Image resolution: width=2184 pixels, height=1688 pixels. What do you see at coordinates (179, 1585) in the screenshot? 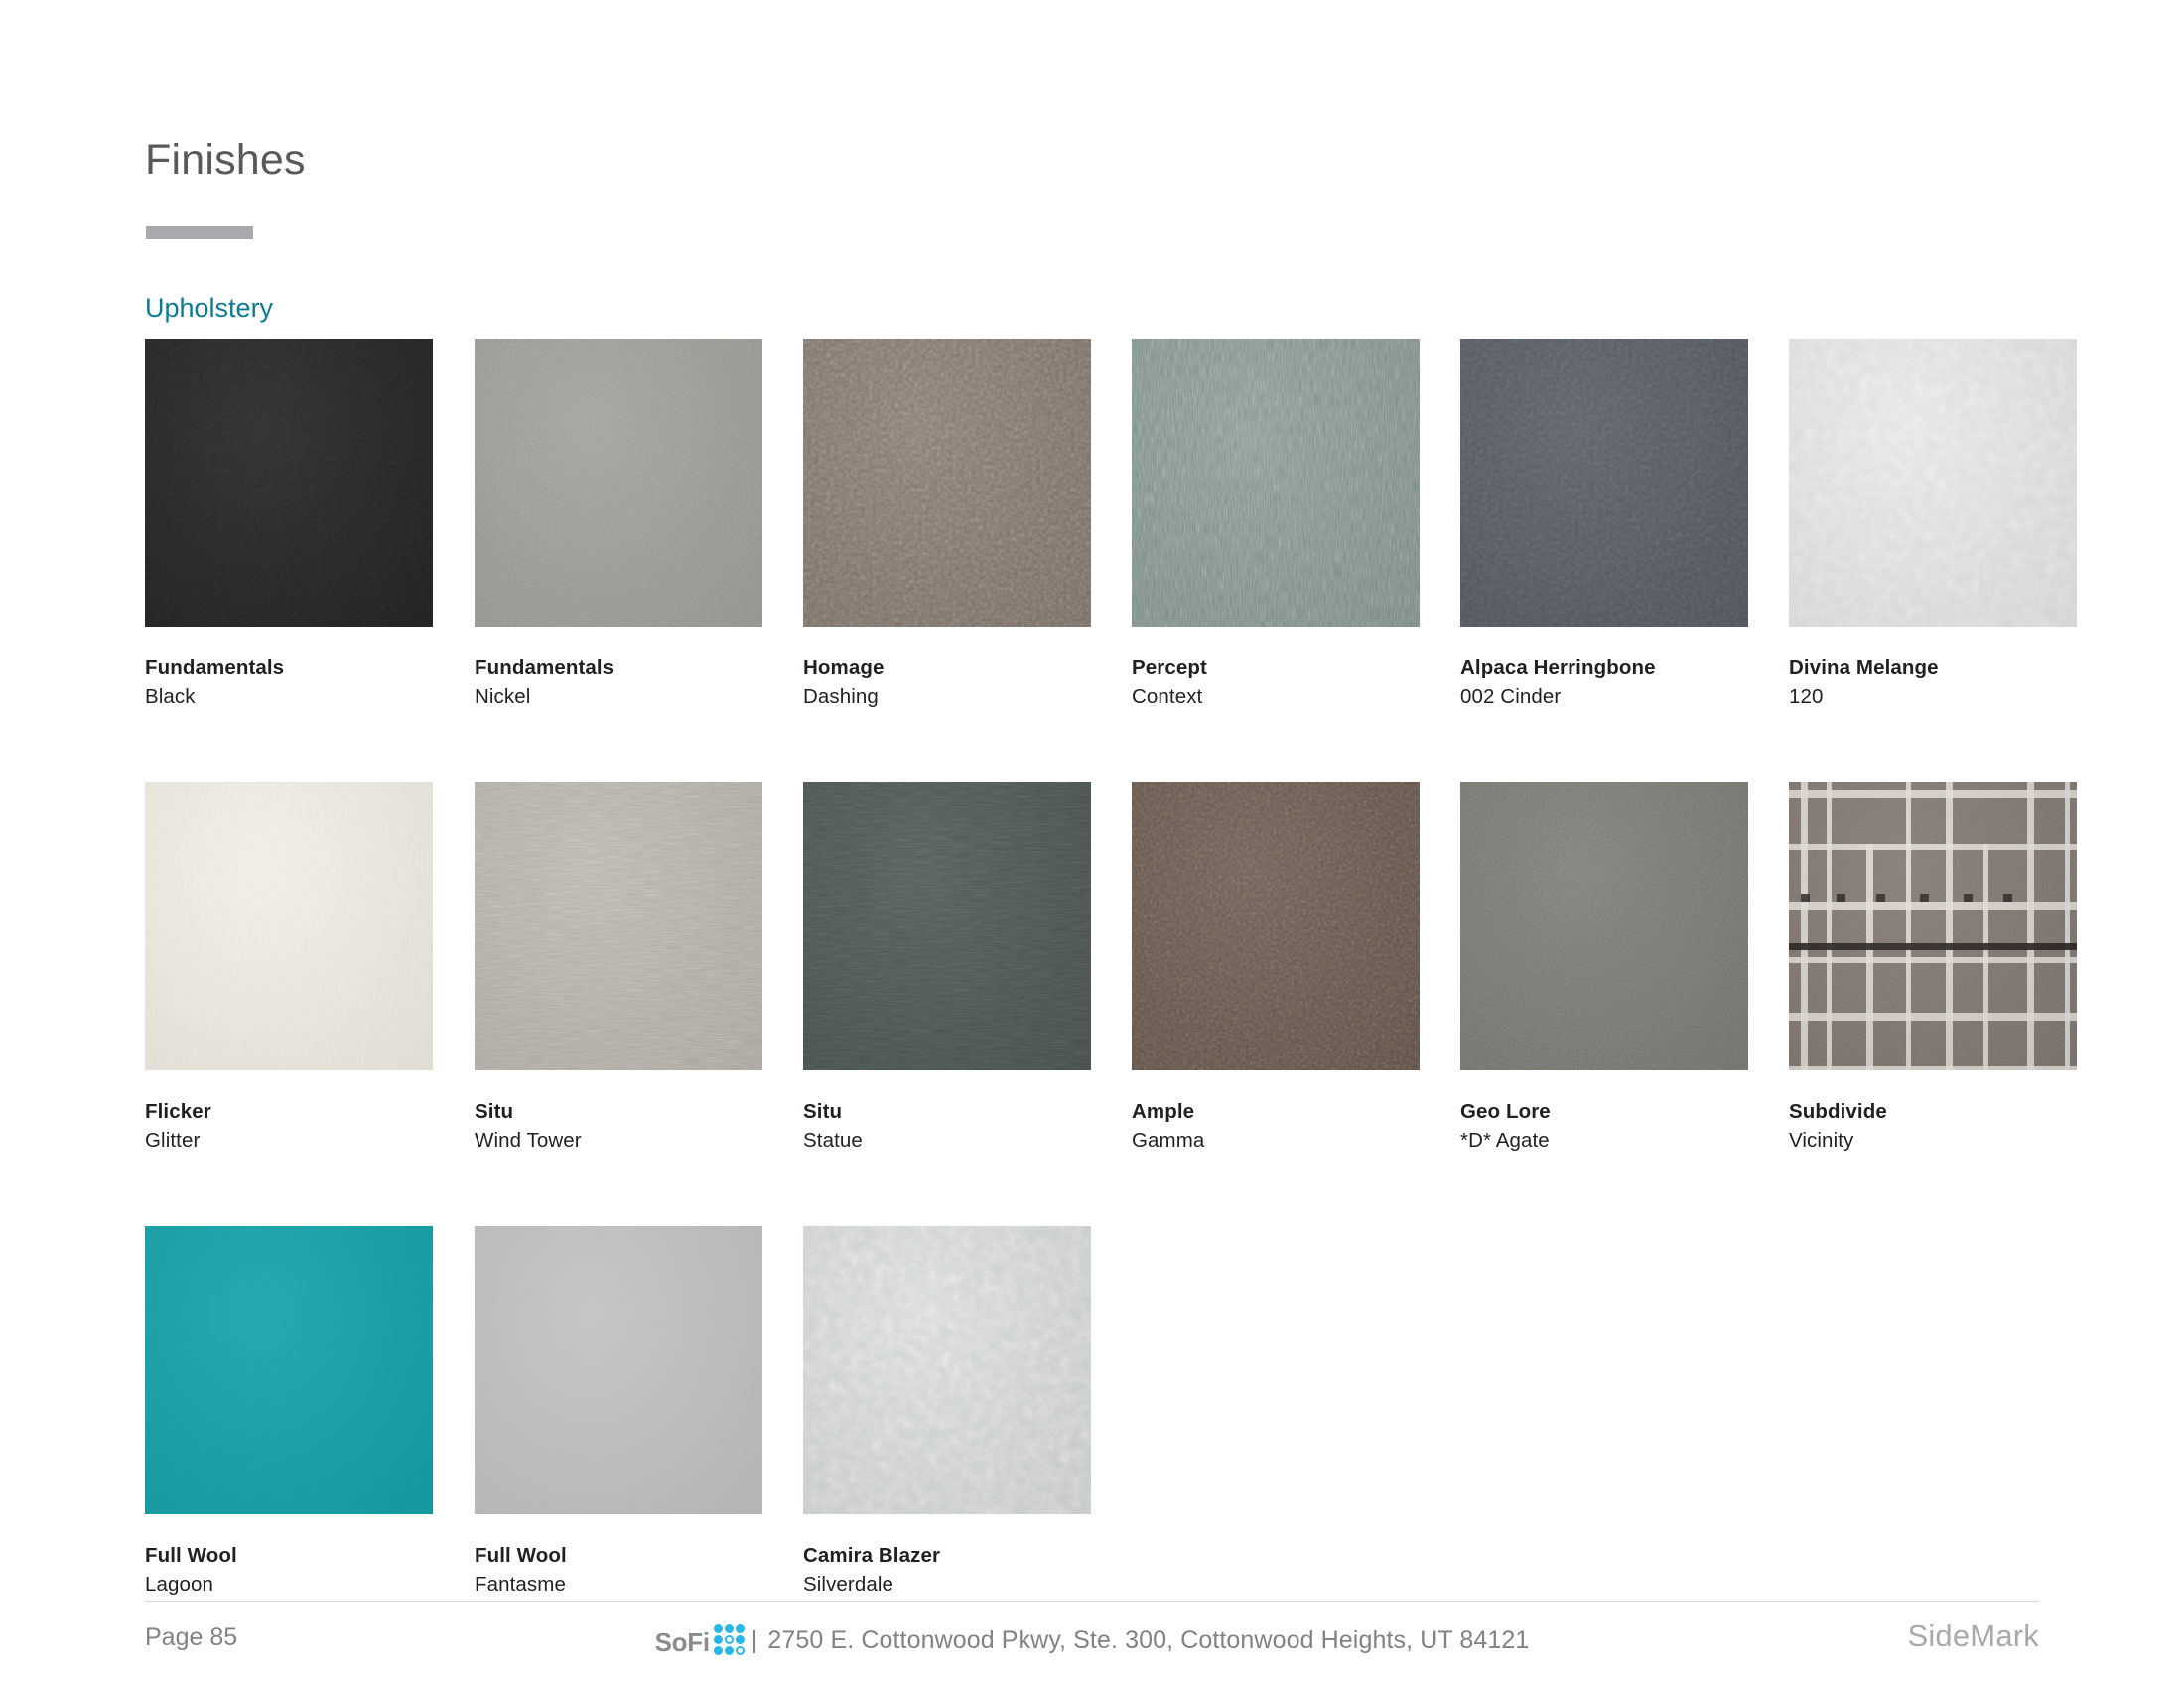
I see `swatch-color: Lagoon` at bounding box center [179, 1585].